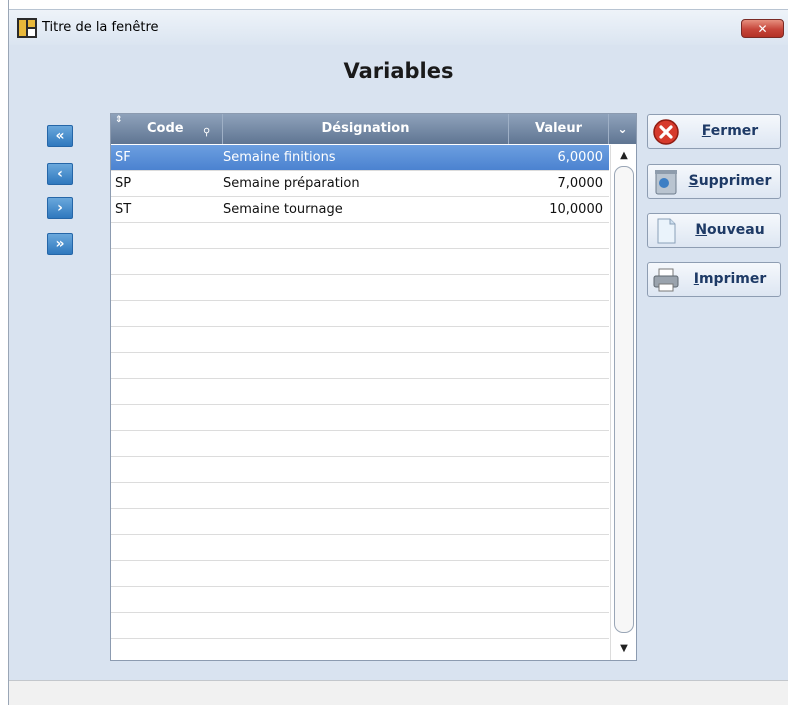 The width and height of the screenshot is (788, 705). I want to click on table-header: ⇕ Code ⚲ Désignation Valeur ⌄, so click(373, 129).